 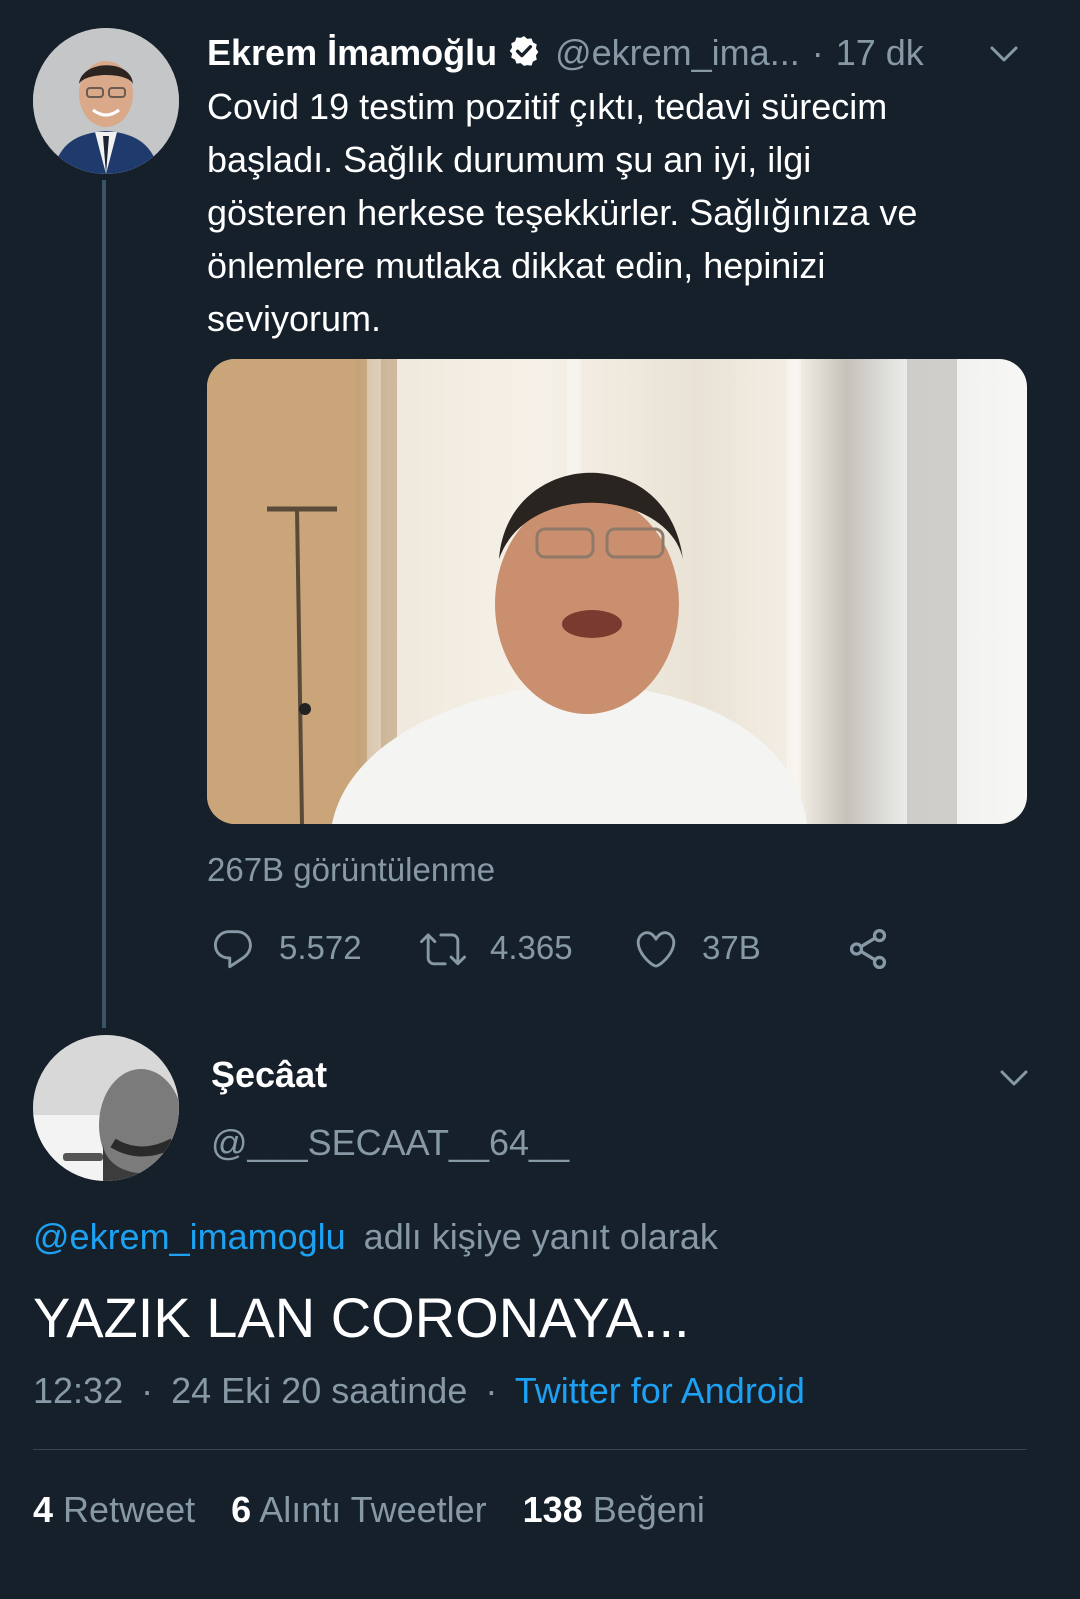 What do you see at coordinates (320, 947) in the screenshot?
I see `reply-count: 5.572` at bounding box center [320, 947].